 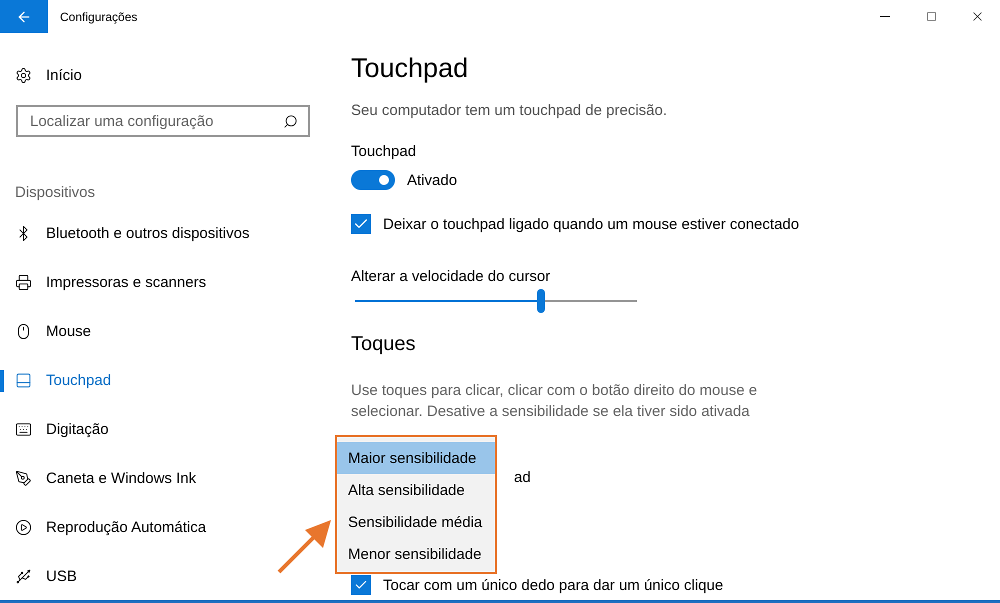 What do you see at coordinates (554, 401) in the screenshot?
I see `section-description: Use toques para clicar, clicar com o botão direito do mouse e selecionar. Desative a sensibilidade se ela tiver sido ativada` at bounding box center [554, 401].